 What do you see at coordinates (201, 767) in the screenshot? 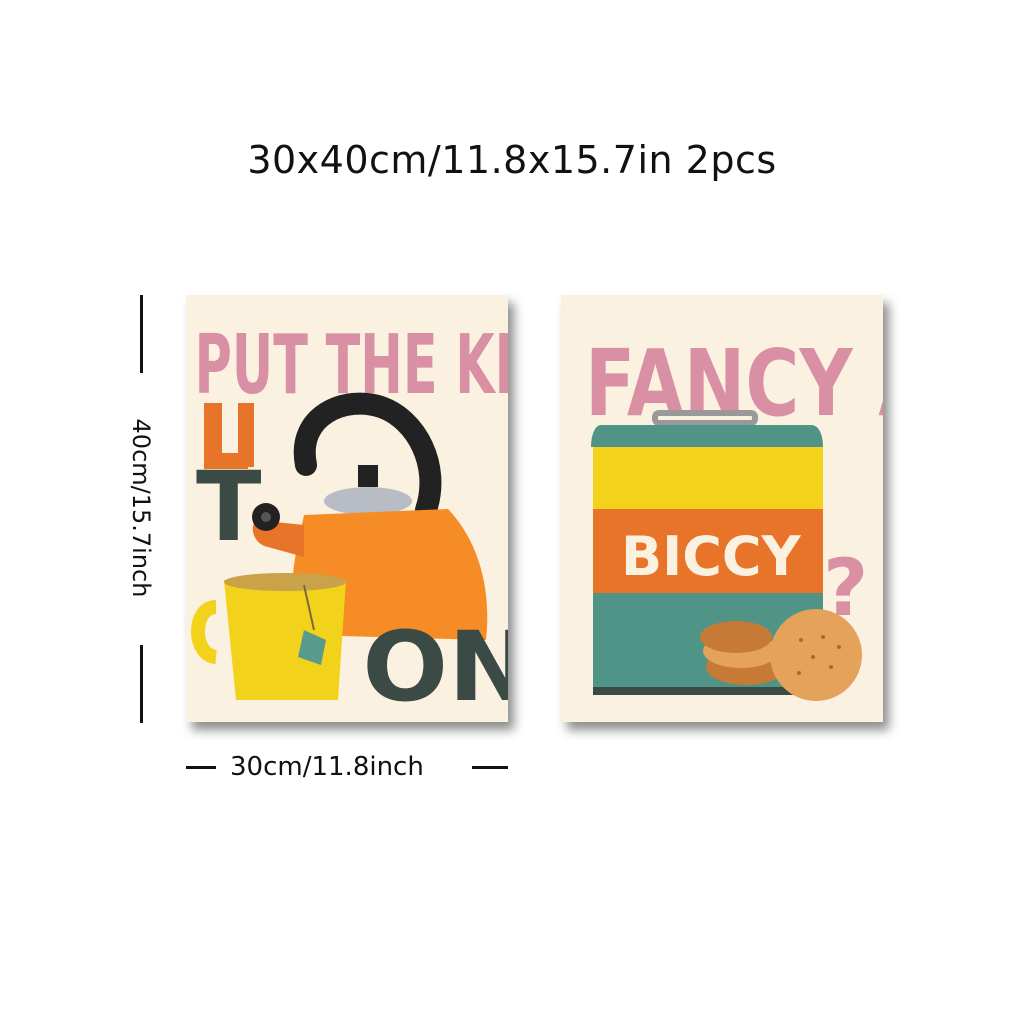
I see `width-dimension-left-bar` at bounding box center [201, 767].